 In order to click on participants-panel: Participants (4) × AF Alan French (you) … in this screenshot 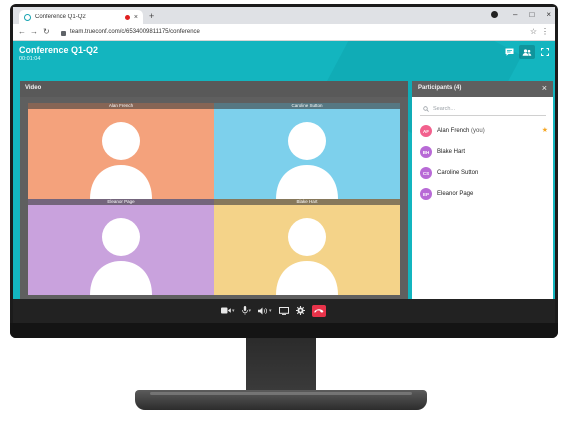, I will do `click(482, 190)`.